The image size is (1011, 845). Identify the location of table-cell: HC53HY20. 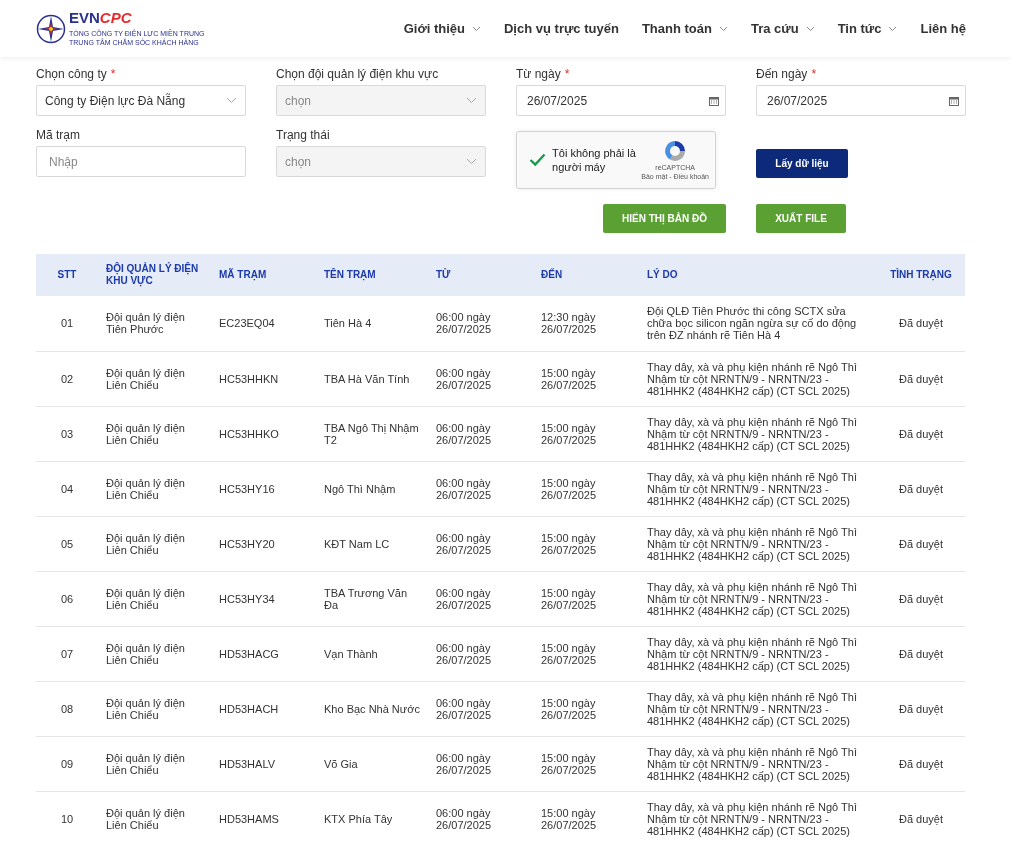
(247, 543).